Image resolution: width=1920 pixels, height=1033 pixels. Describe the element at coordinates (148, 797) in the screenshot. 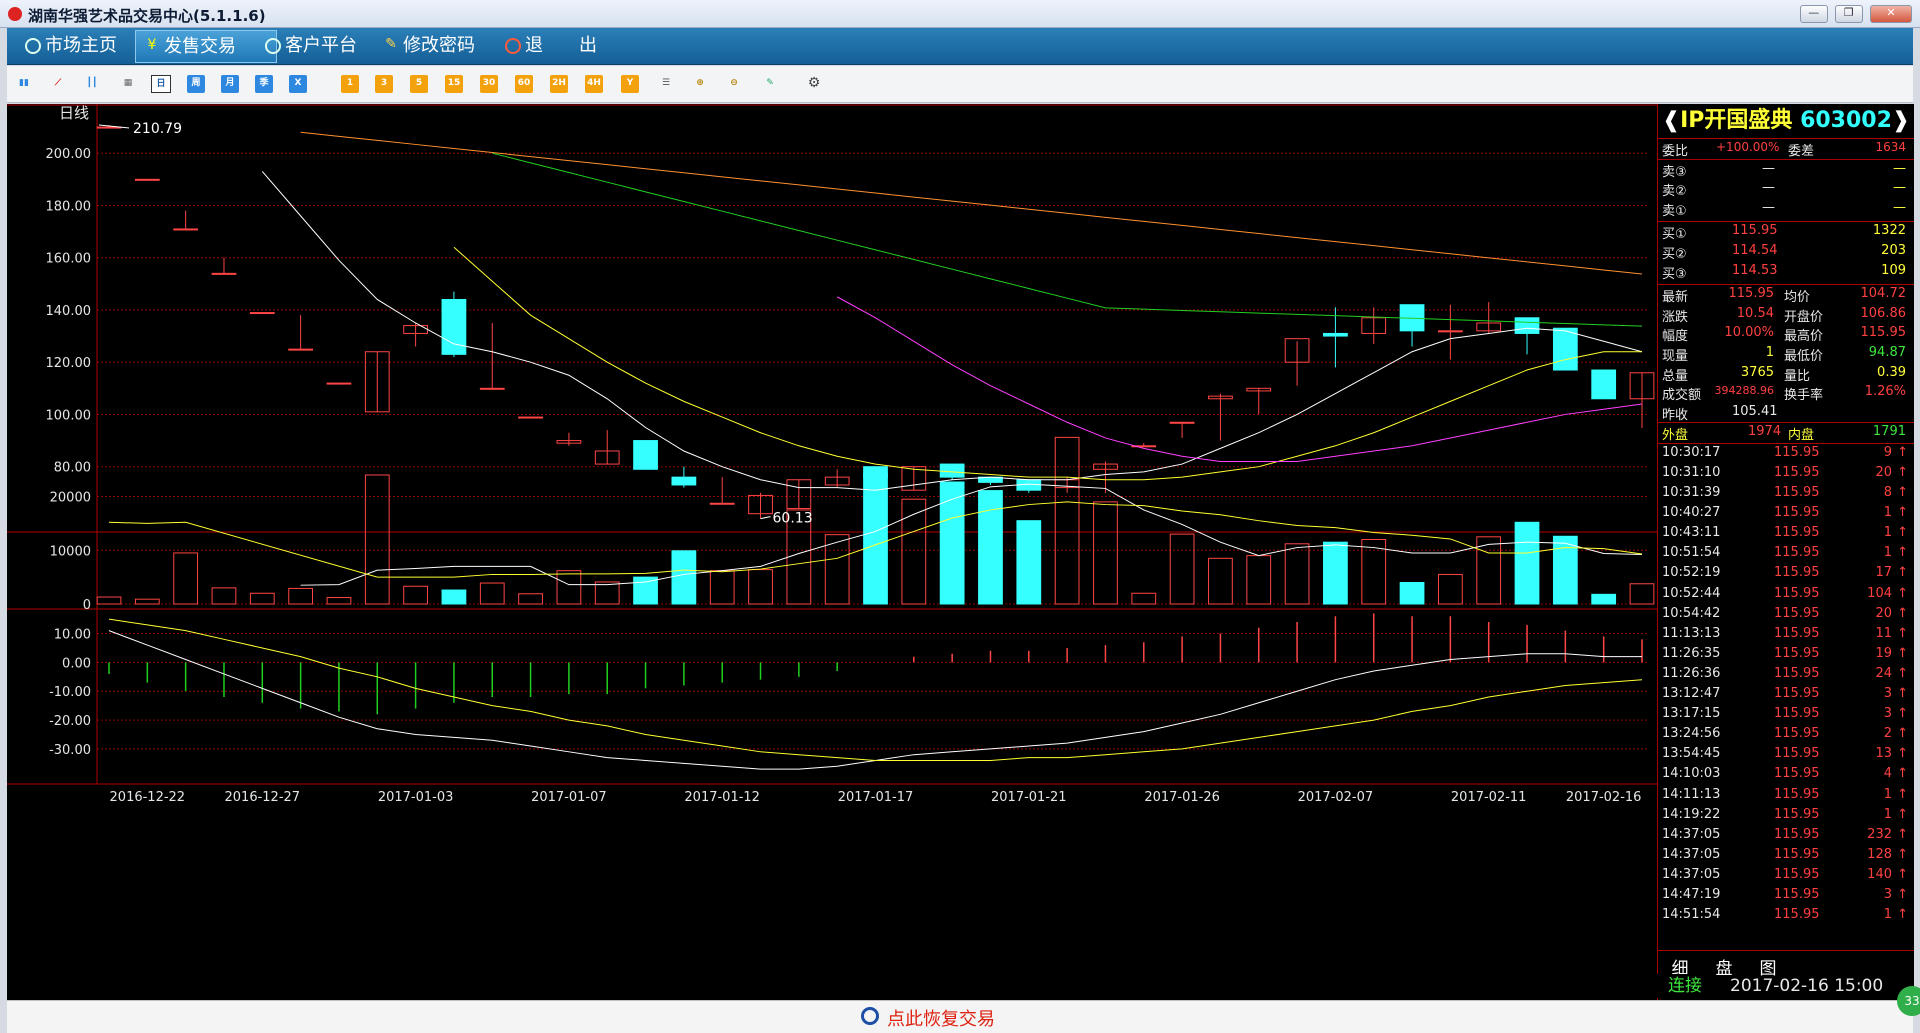

I see `date-tick-label: 2016-12-22` at that location.